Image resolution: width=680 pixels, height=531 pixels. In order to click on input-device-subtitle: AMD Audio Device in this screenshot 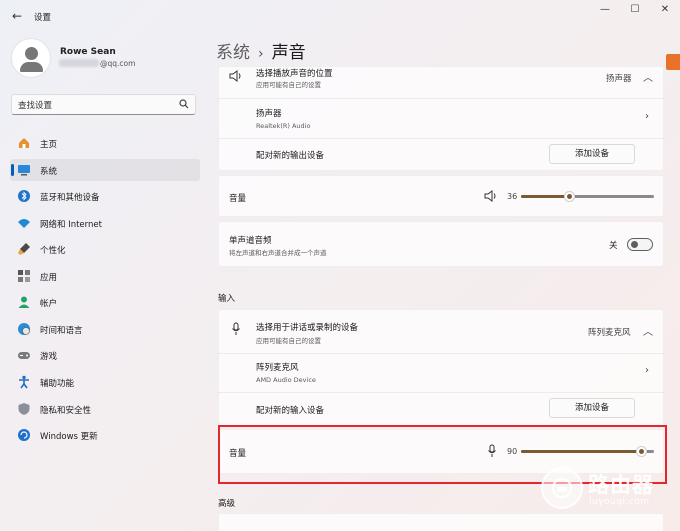, I will do `click(286, 380)`.